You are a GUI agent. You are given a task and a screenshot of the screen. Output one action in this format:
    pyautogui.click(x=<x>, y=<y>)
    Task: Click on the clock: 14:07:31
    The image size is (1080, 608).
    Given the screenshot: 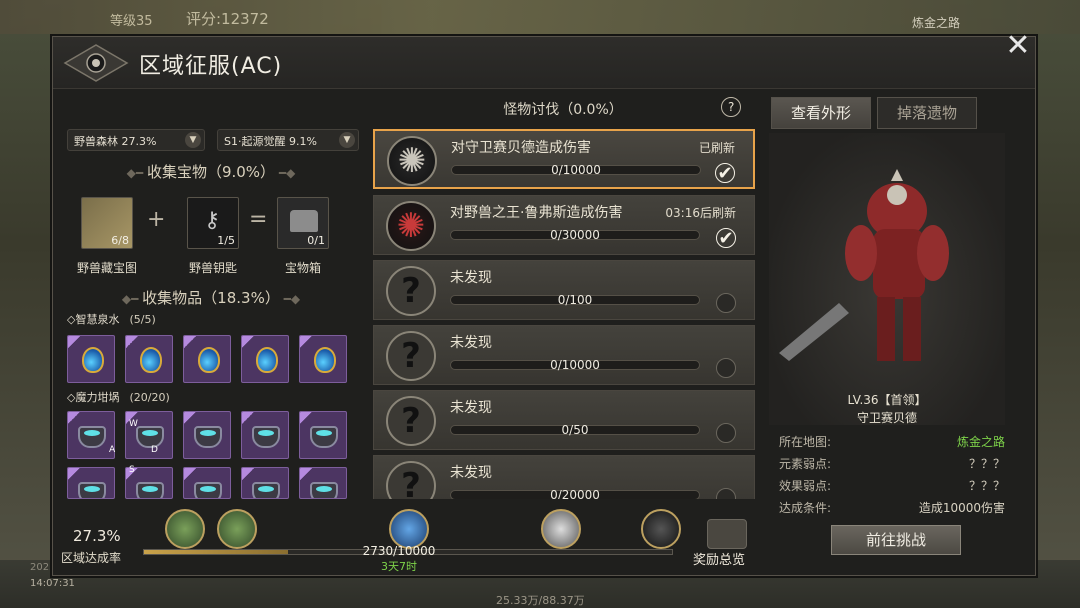 What is the action you would take?
    pyautogui.click(x=52, y=583)
    